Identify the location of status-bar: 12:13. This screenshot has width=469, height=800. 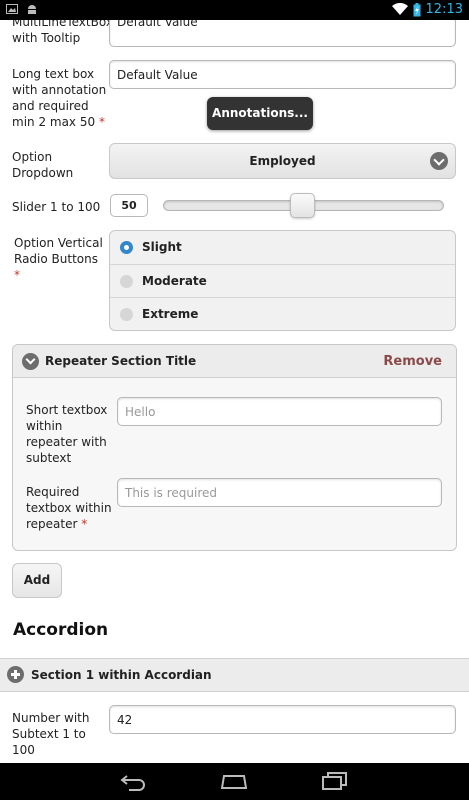
(234, 10).